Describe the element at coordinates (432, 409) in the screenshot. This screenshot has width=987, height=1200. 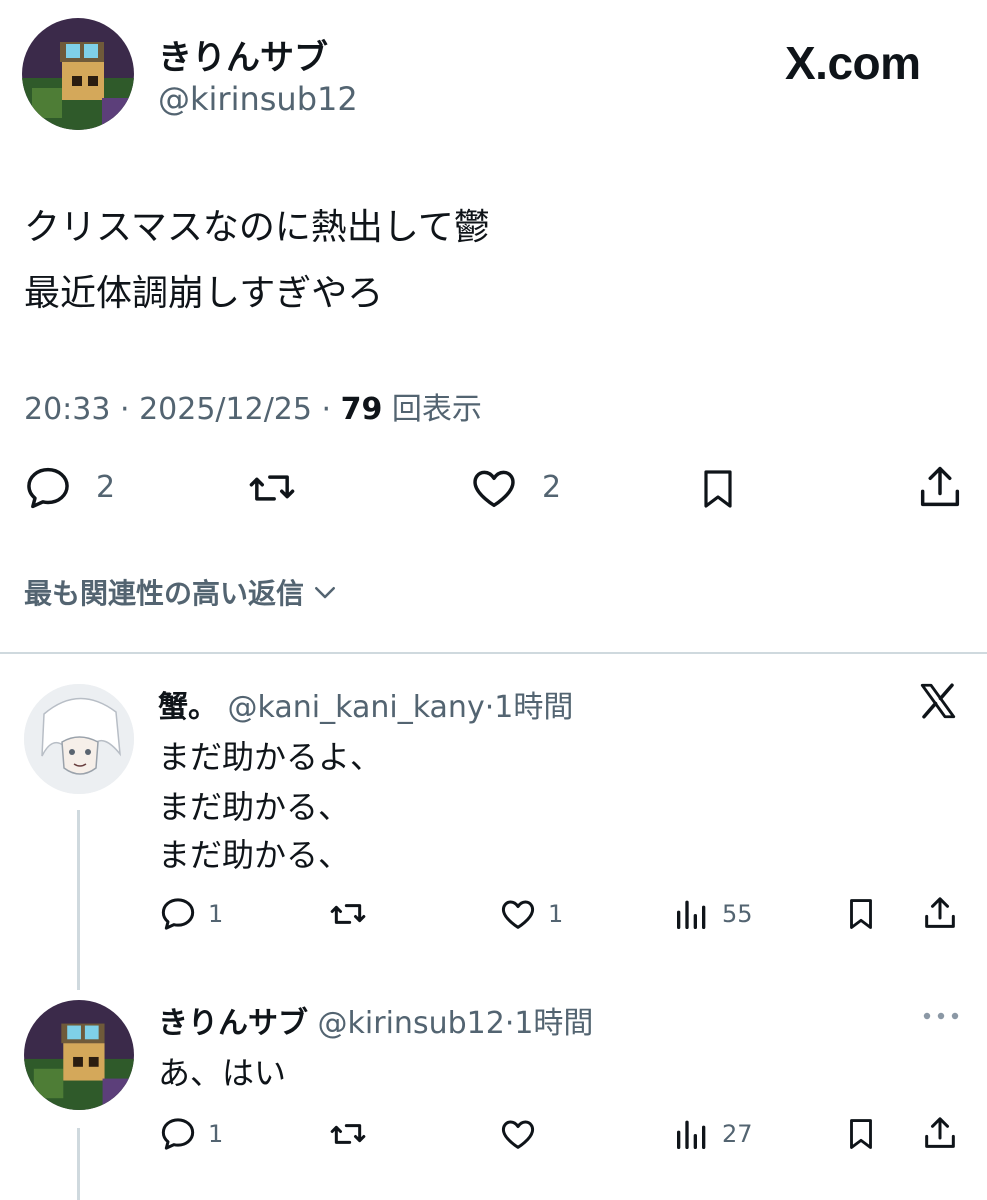
I see `view-label: 回表示` at that location.